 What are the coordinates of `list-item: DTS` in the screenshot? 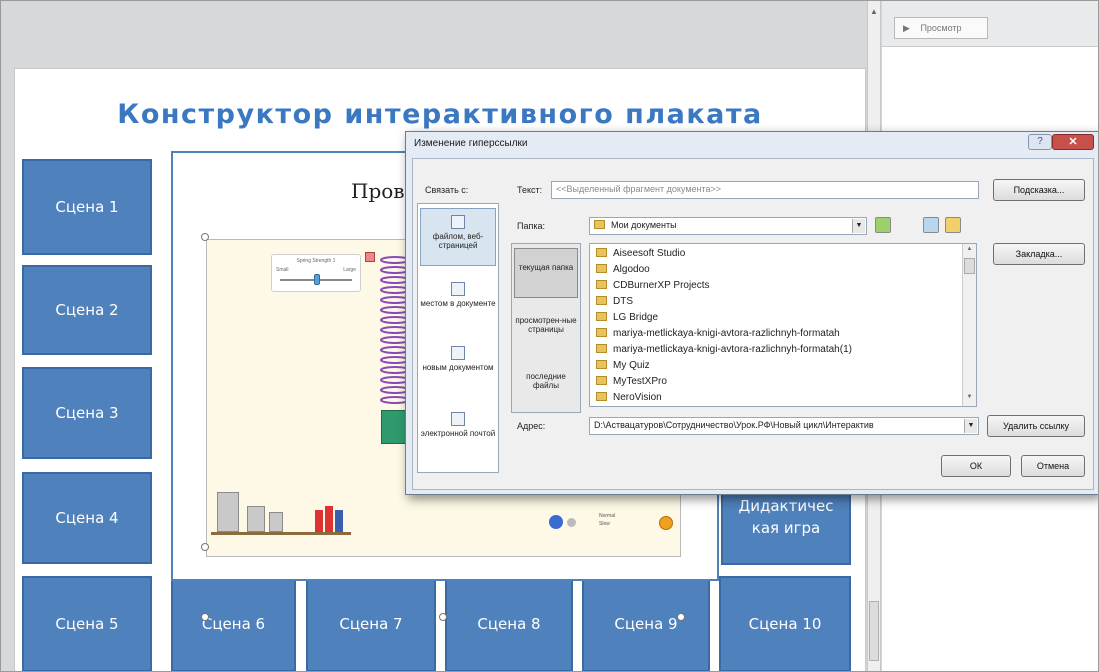 It's located at (614, 301).